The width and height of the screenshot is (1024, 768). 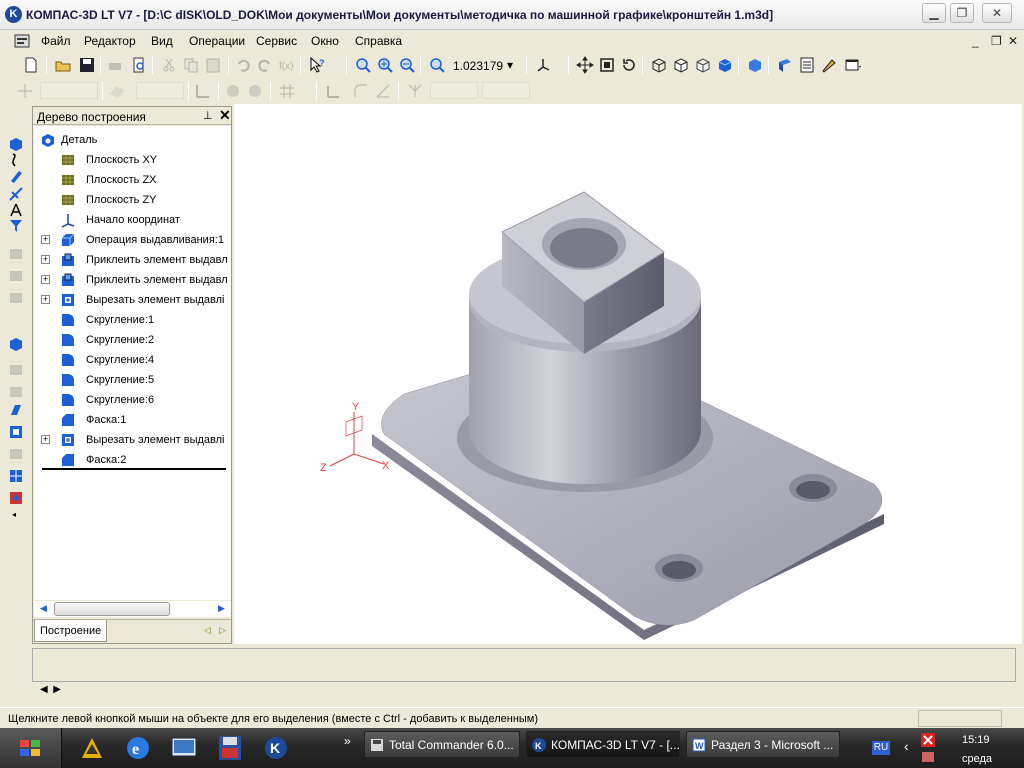 What do you see at coordinates (996, 41) in the screenshot?
I see `mdi-restore-button: ❐` at bounding box center [996, 41].